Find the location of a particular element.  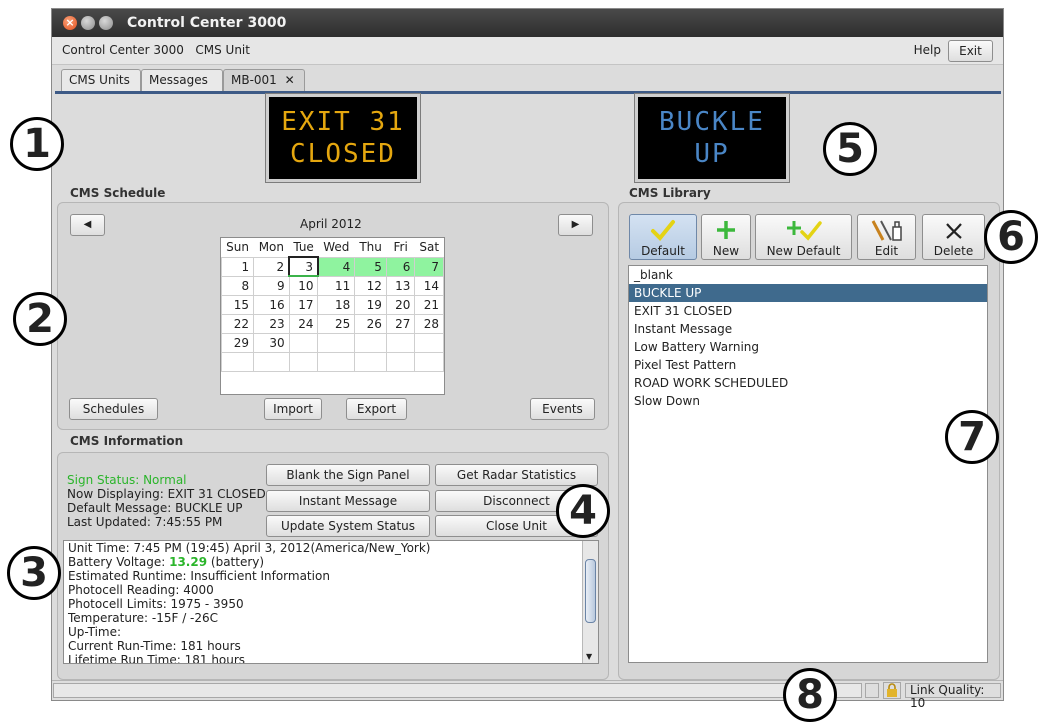

details-scrollbar: ▼ is located at coordinates (590, 602).